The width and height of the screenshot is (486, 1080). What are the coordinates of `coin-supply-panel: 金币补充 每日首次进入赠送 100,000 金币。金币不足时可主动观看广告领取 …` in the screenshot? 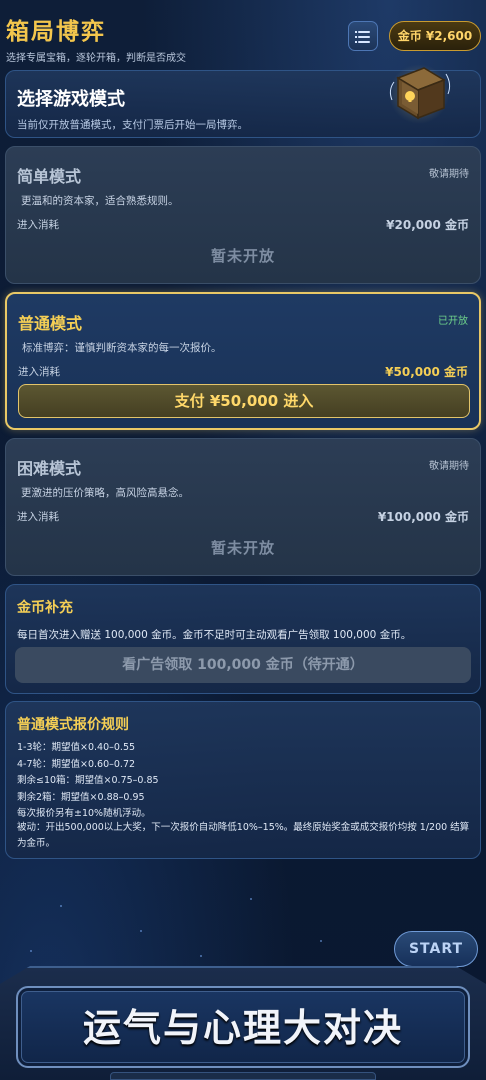 It's located at (243, 639).